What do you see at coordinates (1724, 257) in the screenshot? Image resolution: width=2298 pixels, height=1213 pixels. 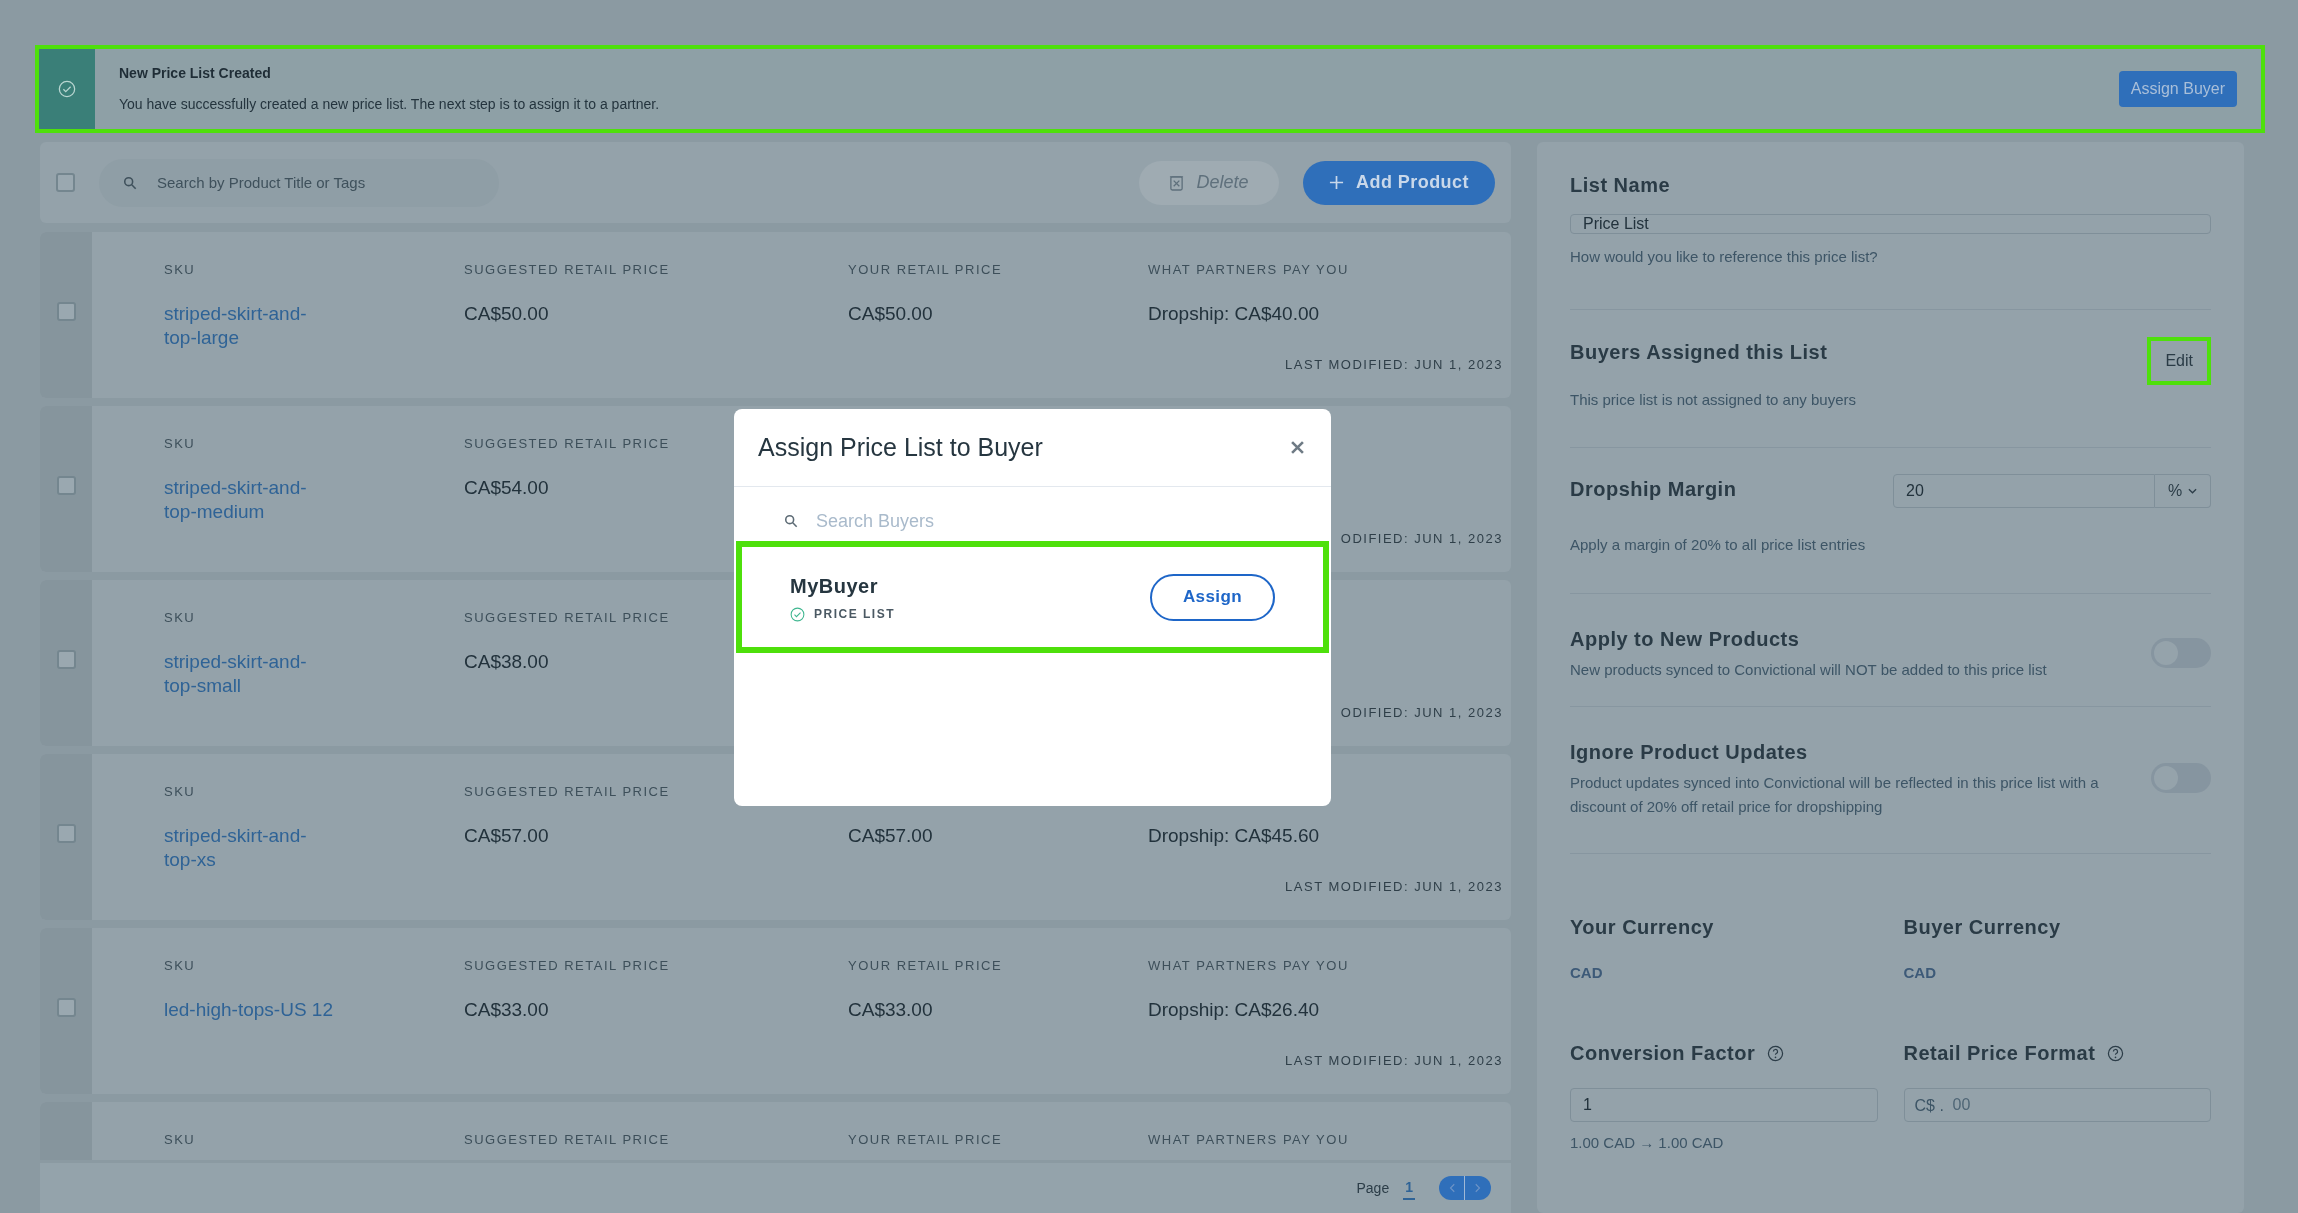 I see `helper-text: How would you like to reference this price list?` at bounding box center [1724, 257].